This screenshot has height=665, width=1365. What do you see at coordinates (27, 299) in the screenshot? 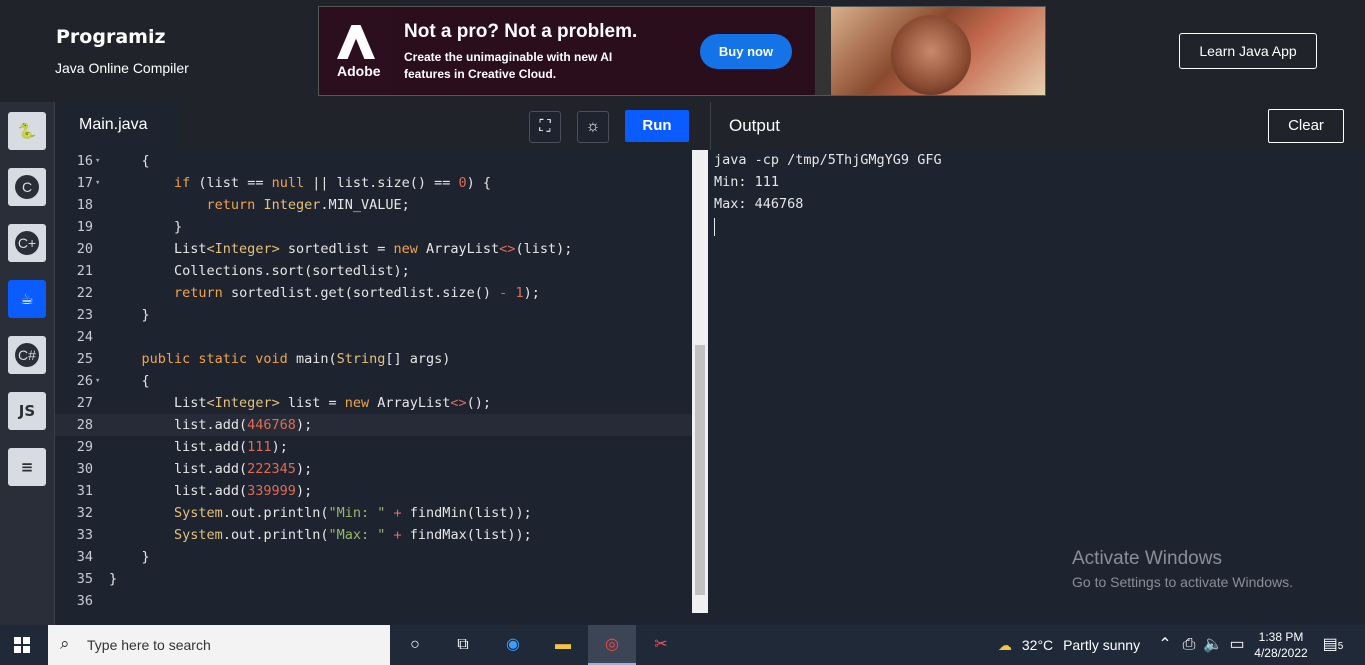
I see `java-icon: ☕` at bounding box center [27, 299].